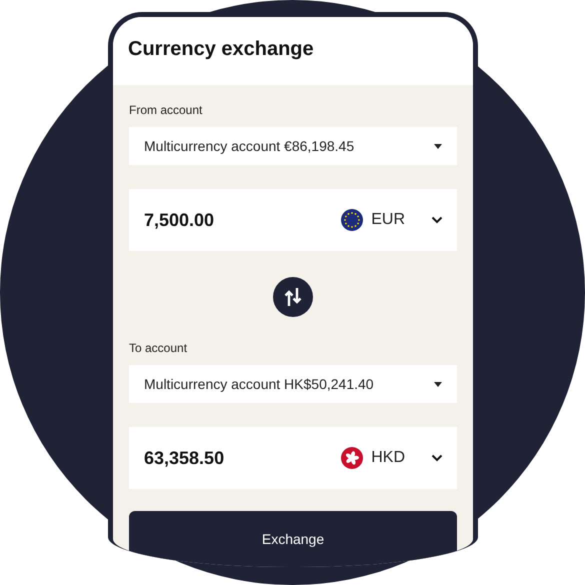 The width and height of the screenshot is (585, 585). I want to click on amount-input: 63,358.50, so click(184, 458).